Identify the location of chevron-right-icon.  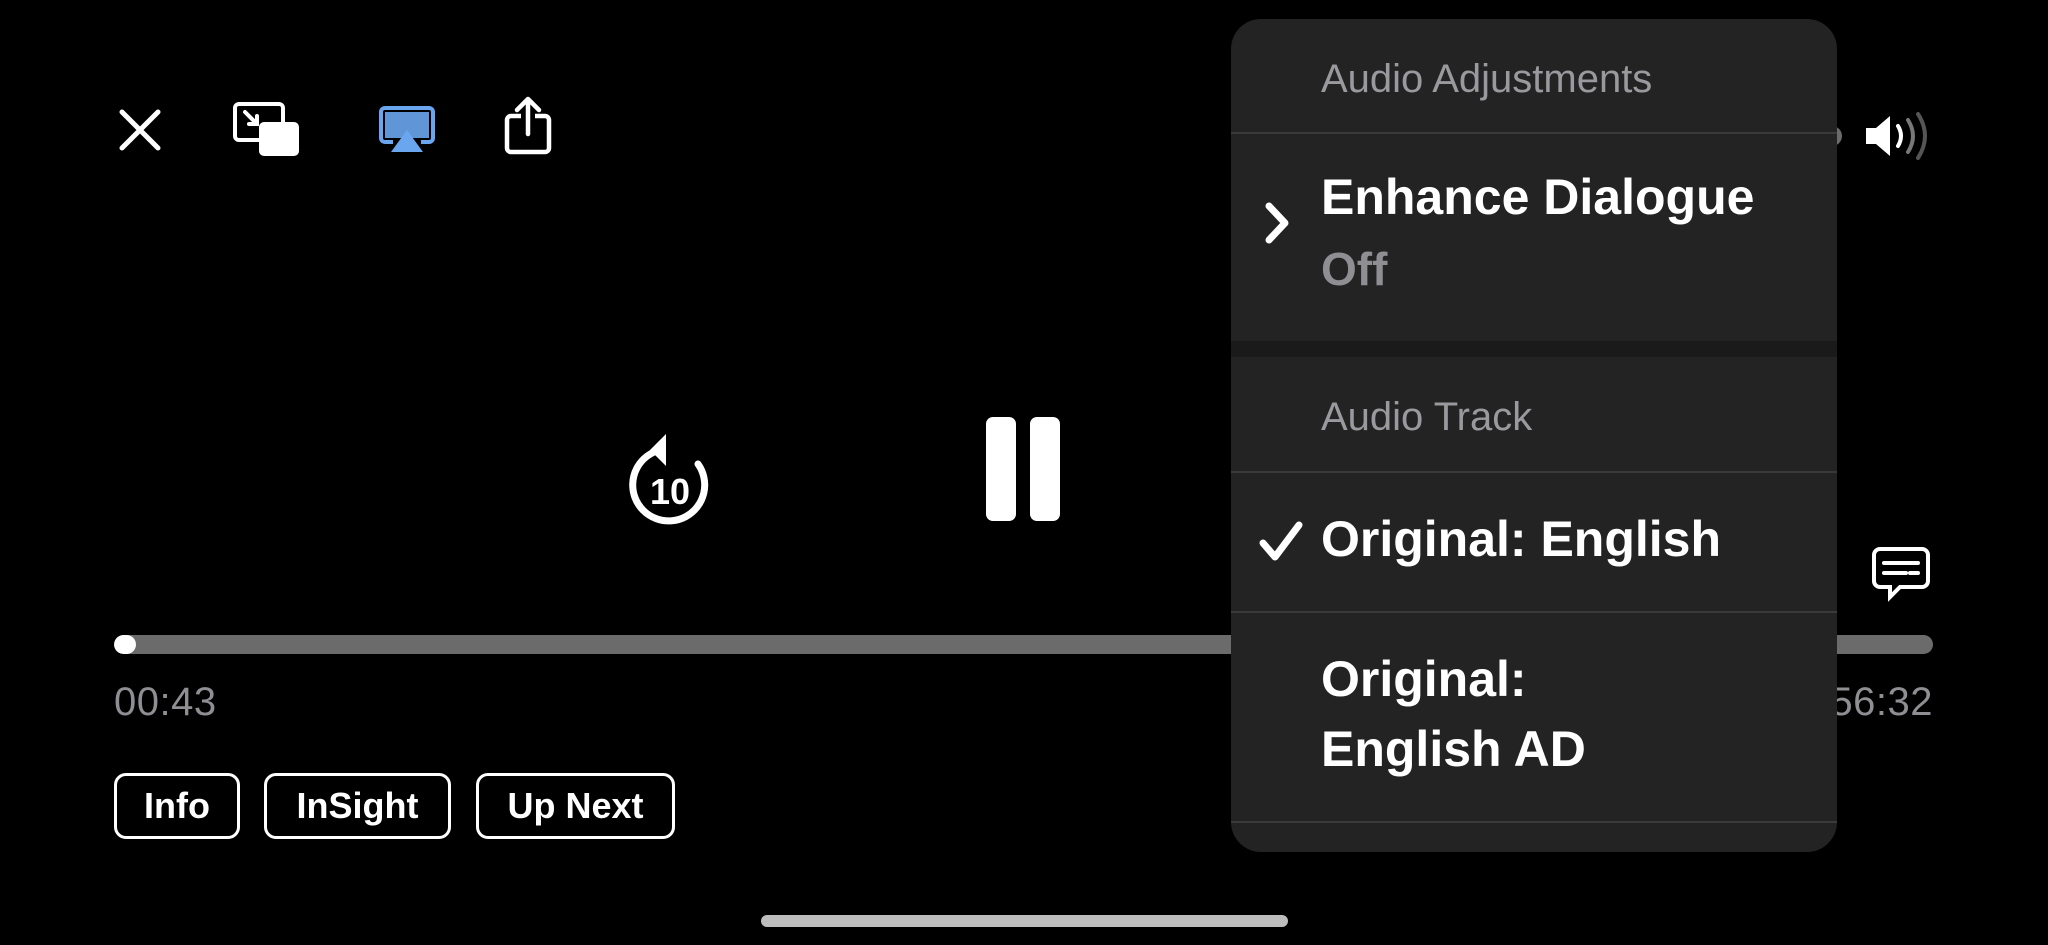
(1278, 225).